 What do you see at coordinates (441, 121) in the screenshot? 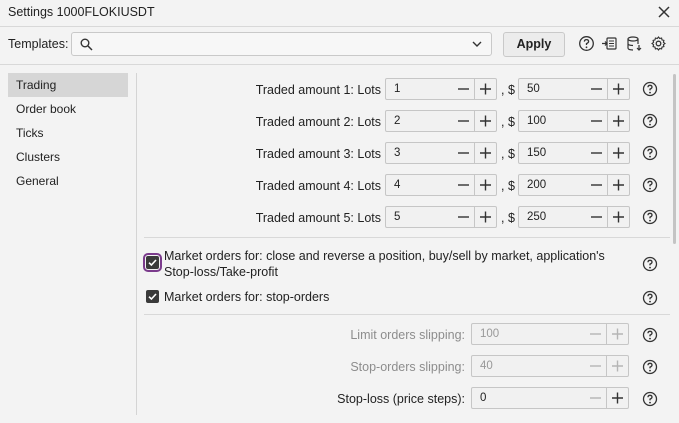
I see `lots-stepper: 2` at bounding box center [441, 121].